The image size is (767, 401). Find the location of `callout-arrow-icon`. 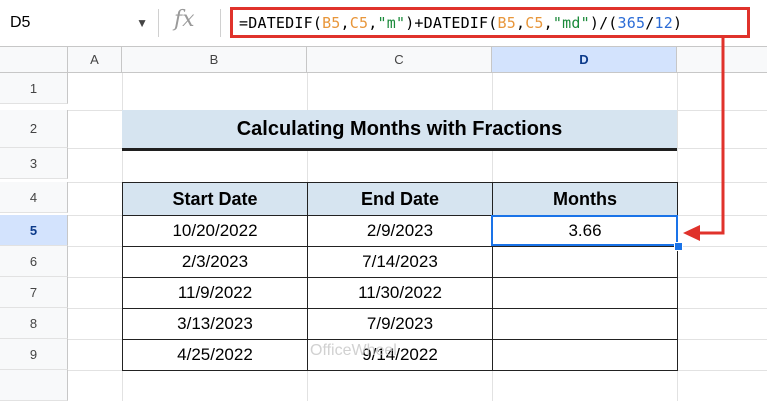

callout-arrow-icon is located at coordinates (704, 139).